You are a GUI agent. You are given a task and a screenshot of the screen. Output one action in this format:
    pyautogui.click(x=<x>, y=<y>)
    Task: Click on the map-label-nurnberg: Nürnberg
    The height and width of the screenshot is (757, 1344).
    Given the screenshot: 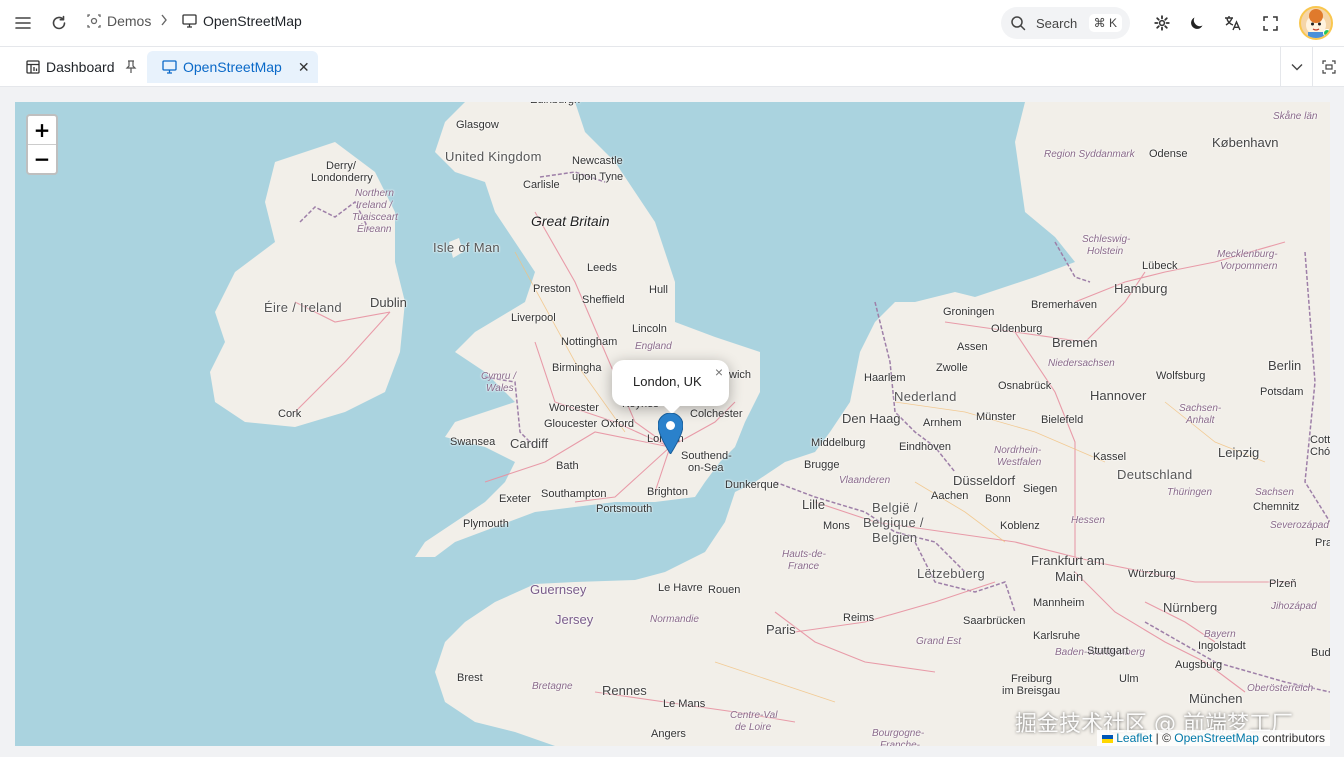 What is the action you would take?
    pyautogui.click(x=1190, y=607)
    